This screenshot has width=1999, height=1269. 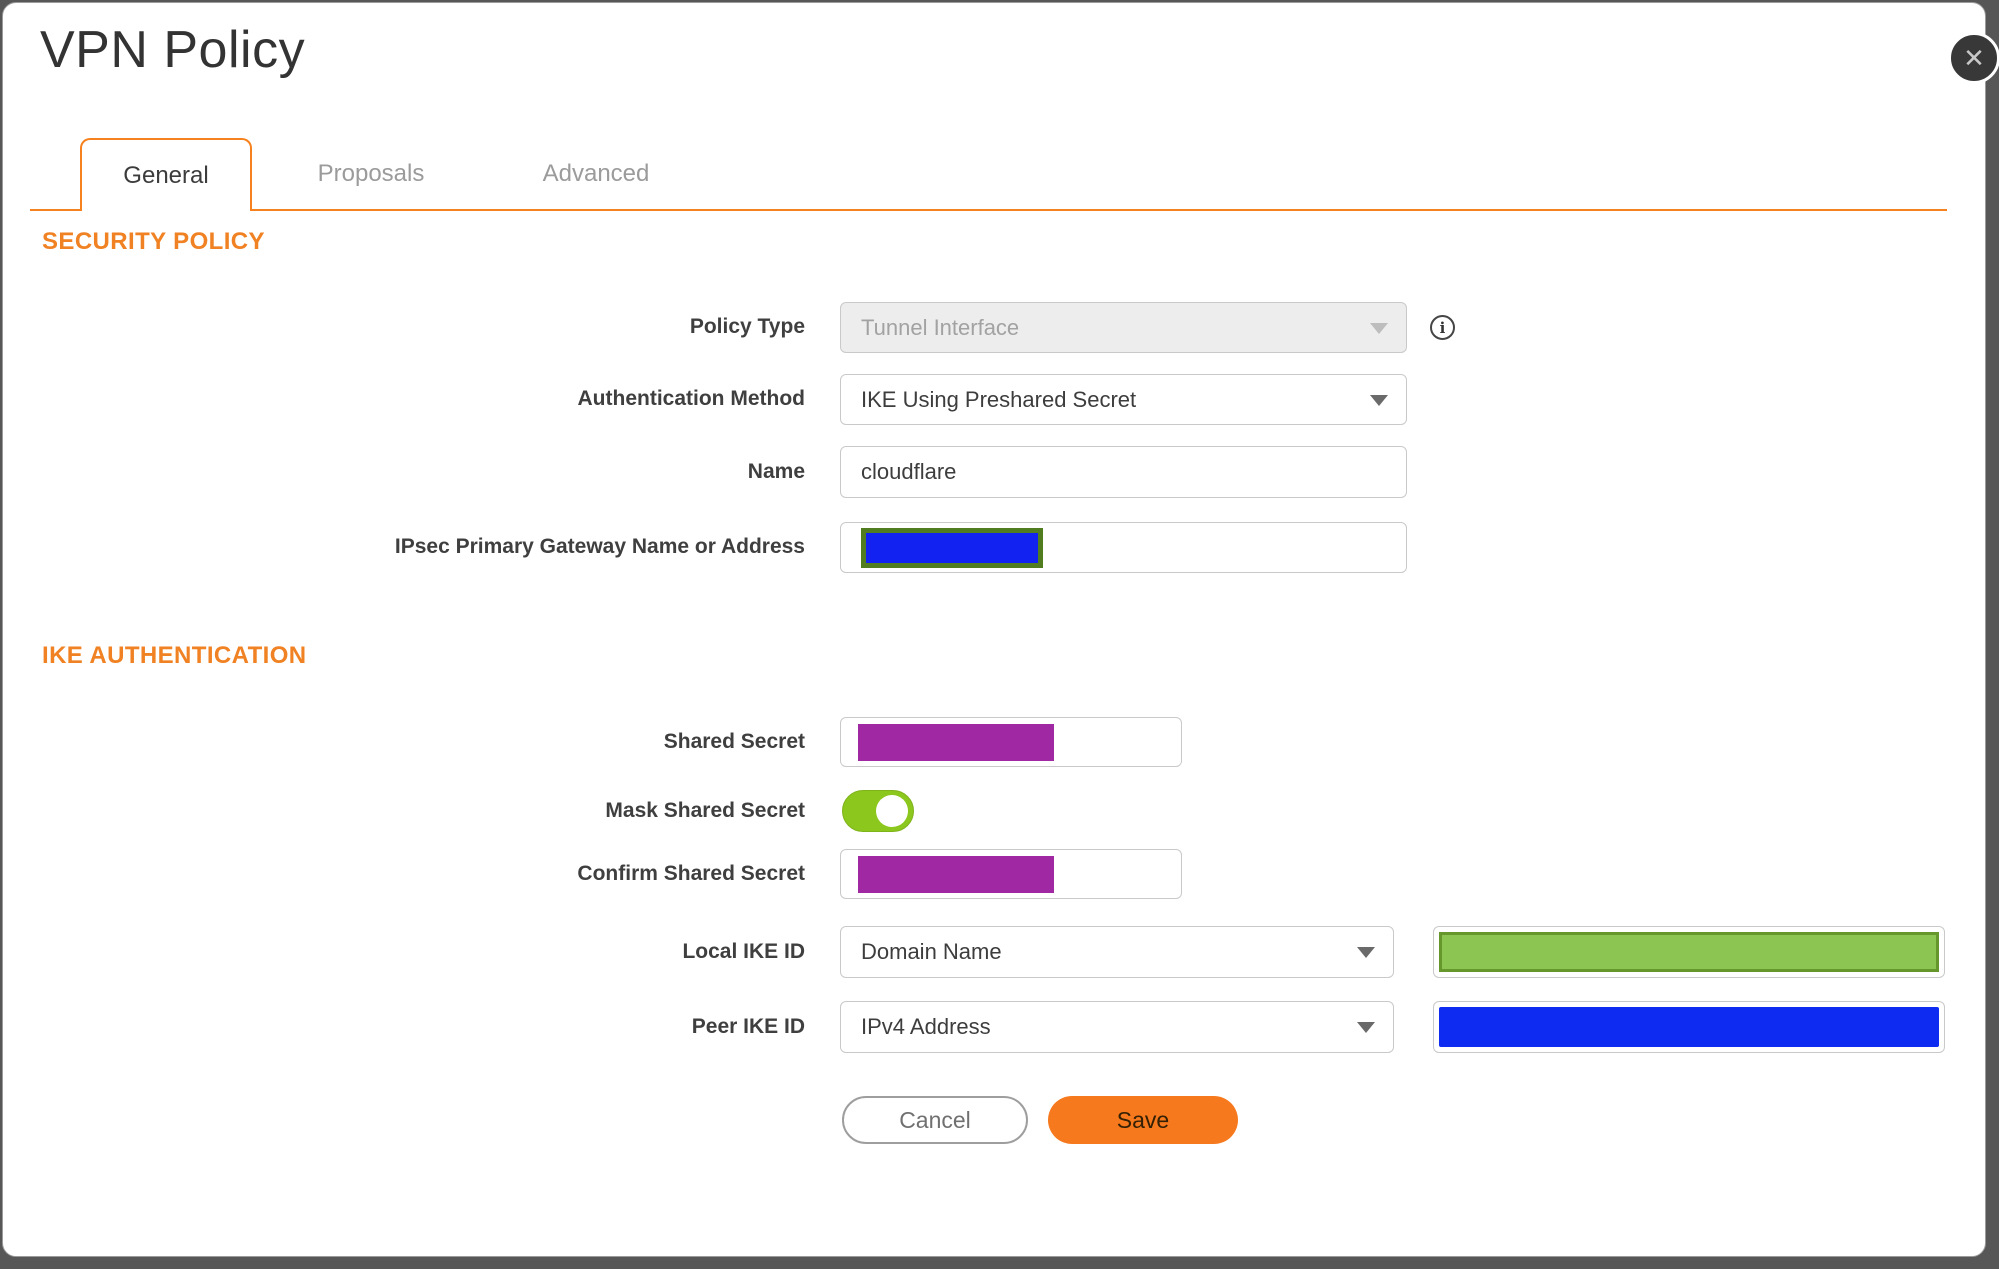 I want to click on save-button: Save, so click(x=1143, y=1120).